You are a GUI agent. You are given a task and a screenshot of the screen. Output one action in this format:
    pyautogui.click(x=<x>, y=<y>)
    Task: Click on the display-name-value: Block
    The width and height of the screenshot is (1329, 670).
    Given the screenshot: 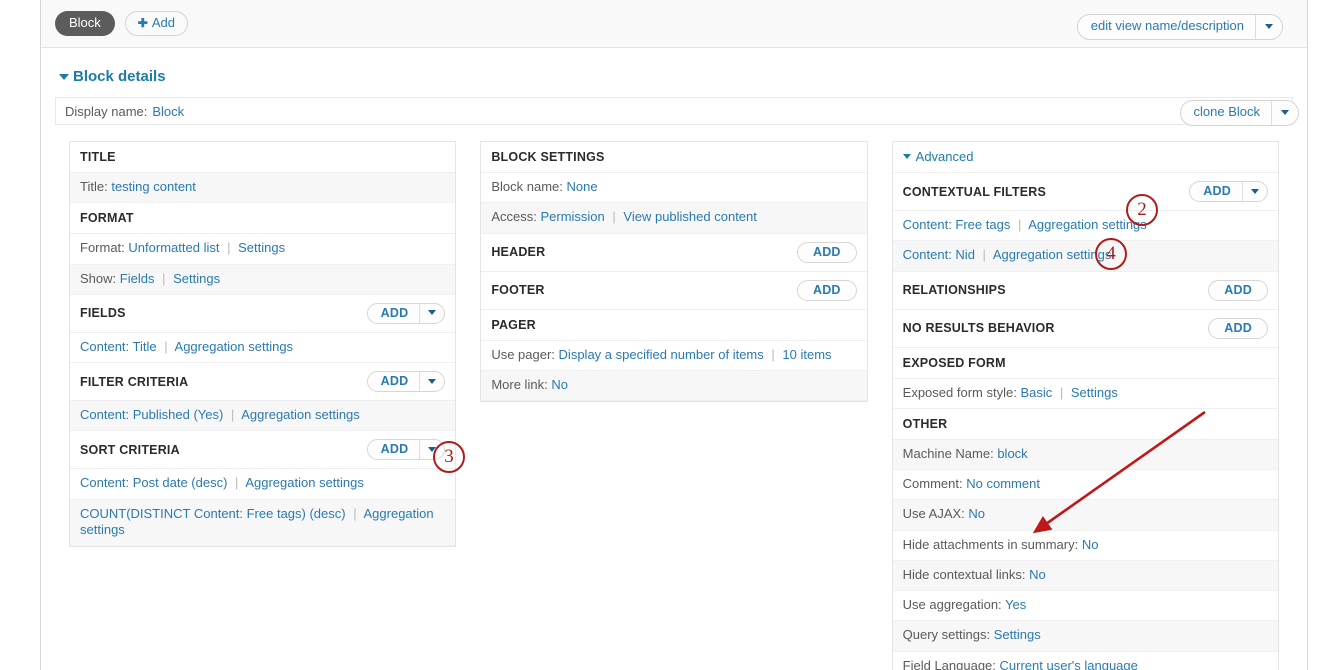 What is the action you would take?
    pyautogui.click(x=168, y=111)
    